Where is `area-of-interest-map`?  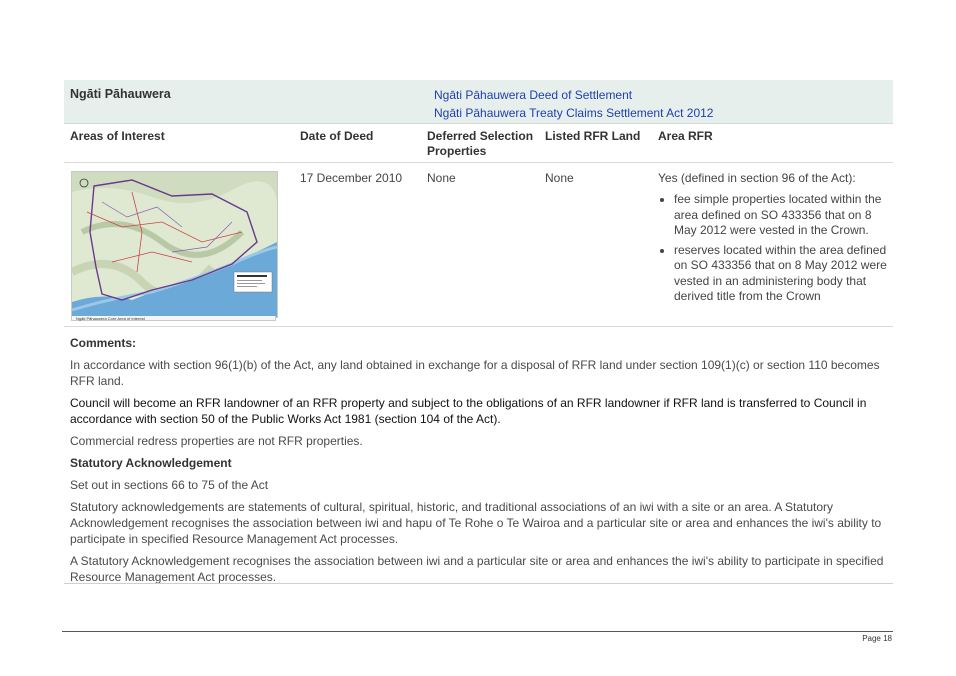
area-of-interest-map is located at coordinates (174, 244).